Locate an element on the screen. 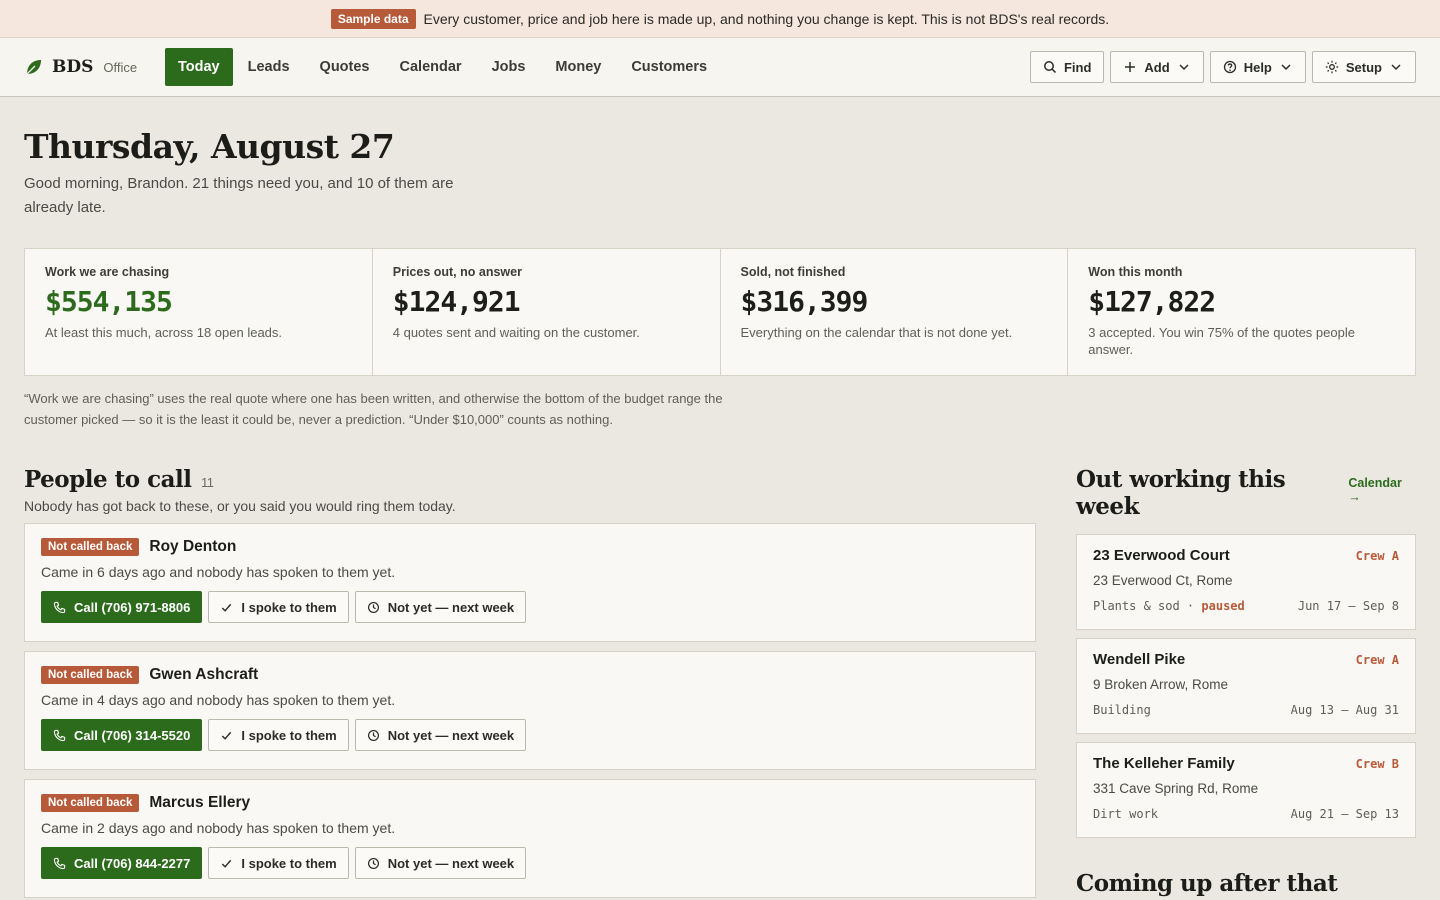  job-kind: Plants & sod is located at coordinates (1136, 606).